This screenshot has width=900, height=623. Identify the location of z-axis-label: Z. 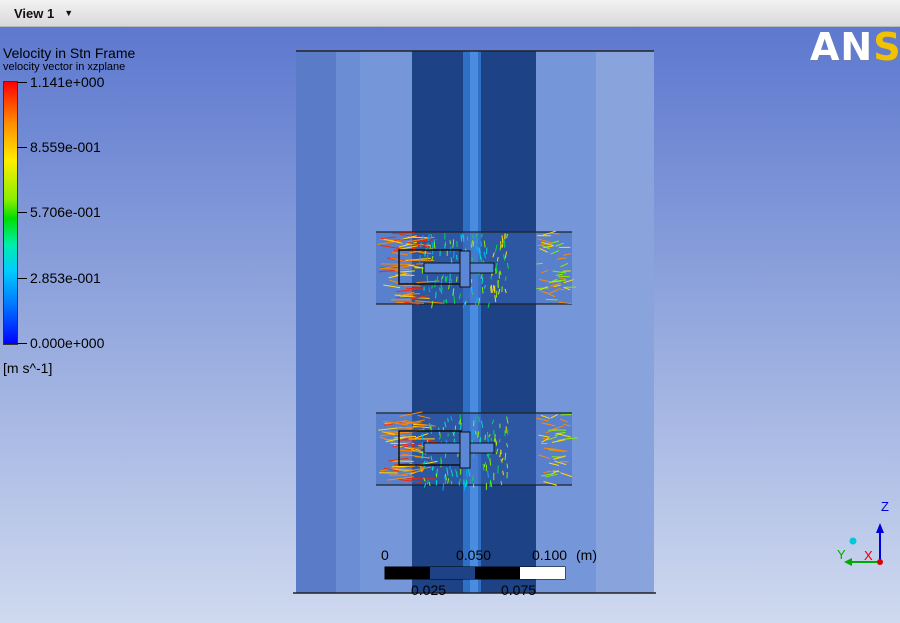
(885, 506).